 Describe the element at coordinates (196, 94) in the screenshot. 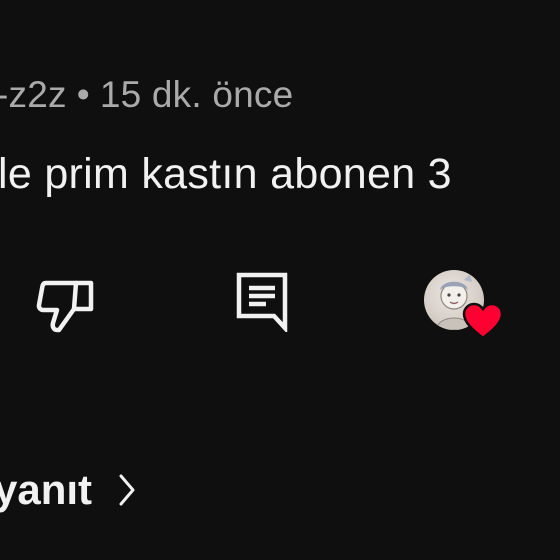

I see `comment-timestamp: 15 dk. önce` at that location.